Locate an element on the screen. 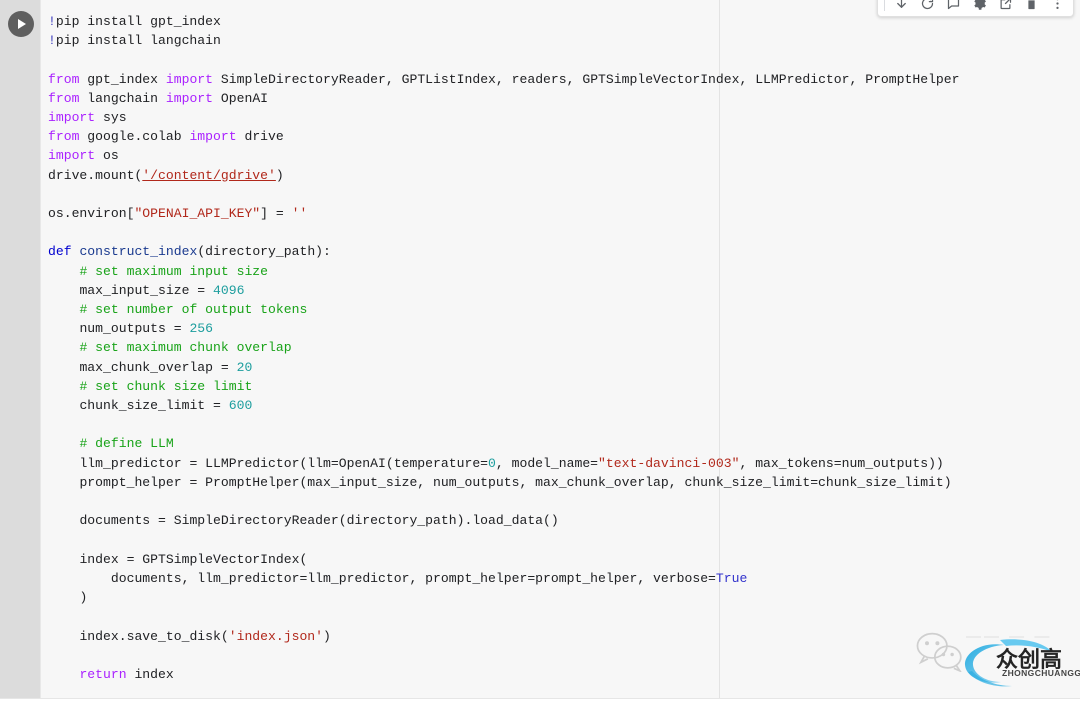 The image size is (1080, 705). page-bottom-strip is located at coordinates (540, 701).